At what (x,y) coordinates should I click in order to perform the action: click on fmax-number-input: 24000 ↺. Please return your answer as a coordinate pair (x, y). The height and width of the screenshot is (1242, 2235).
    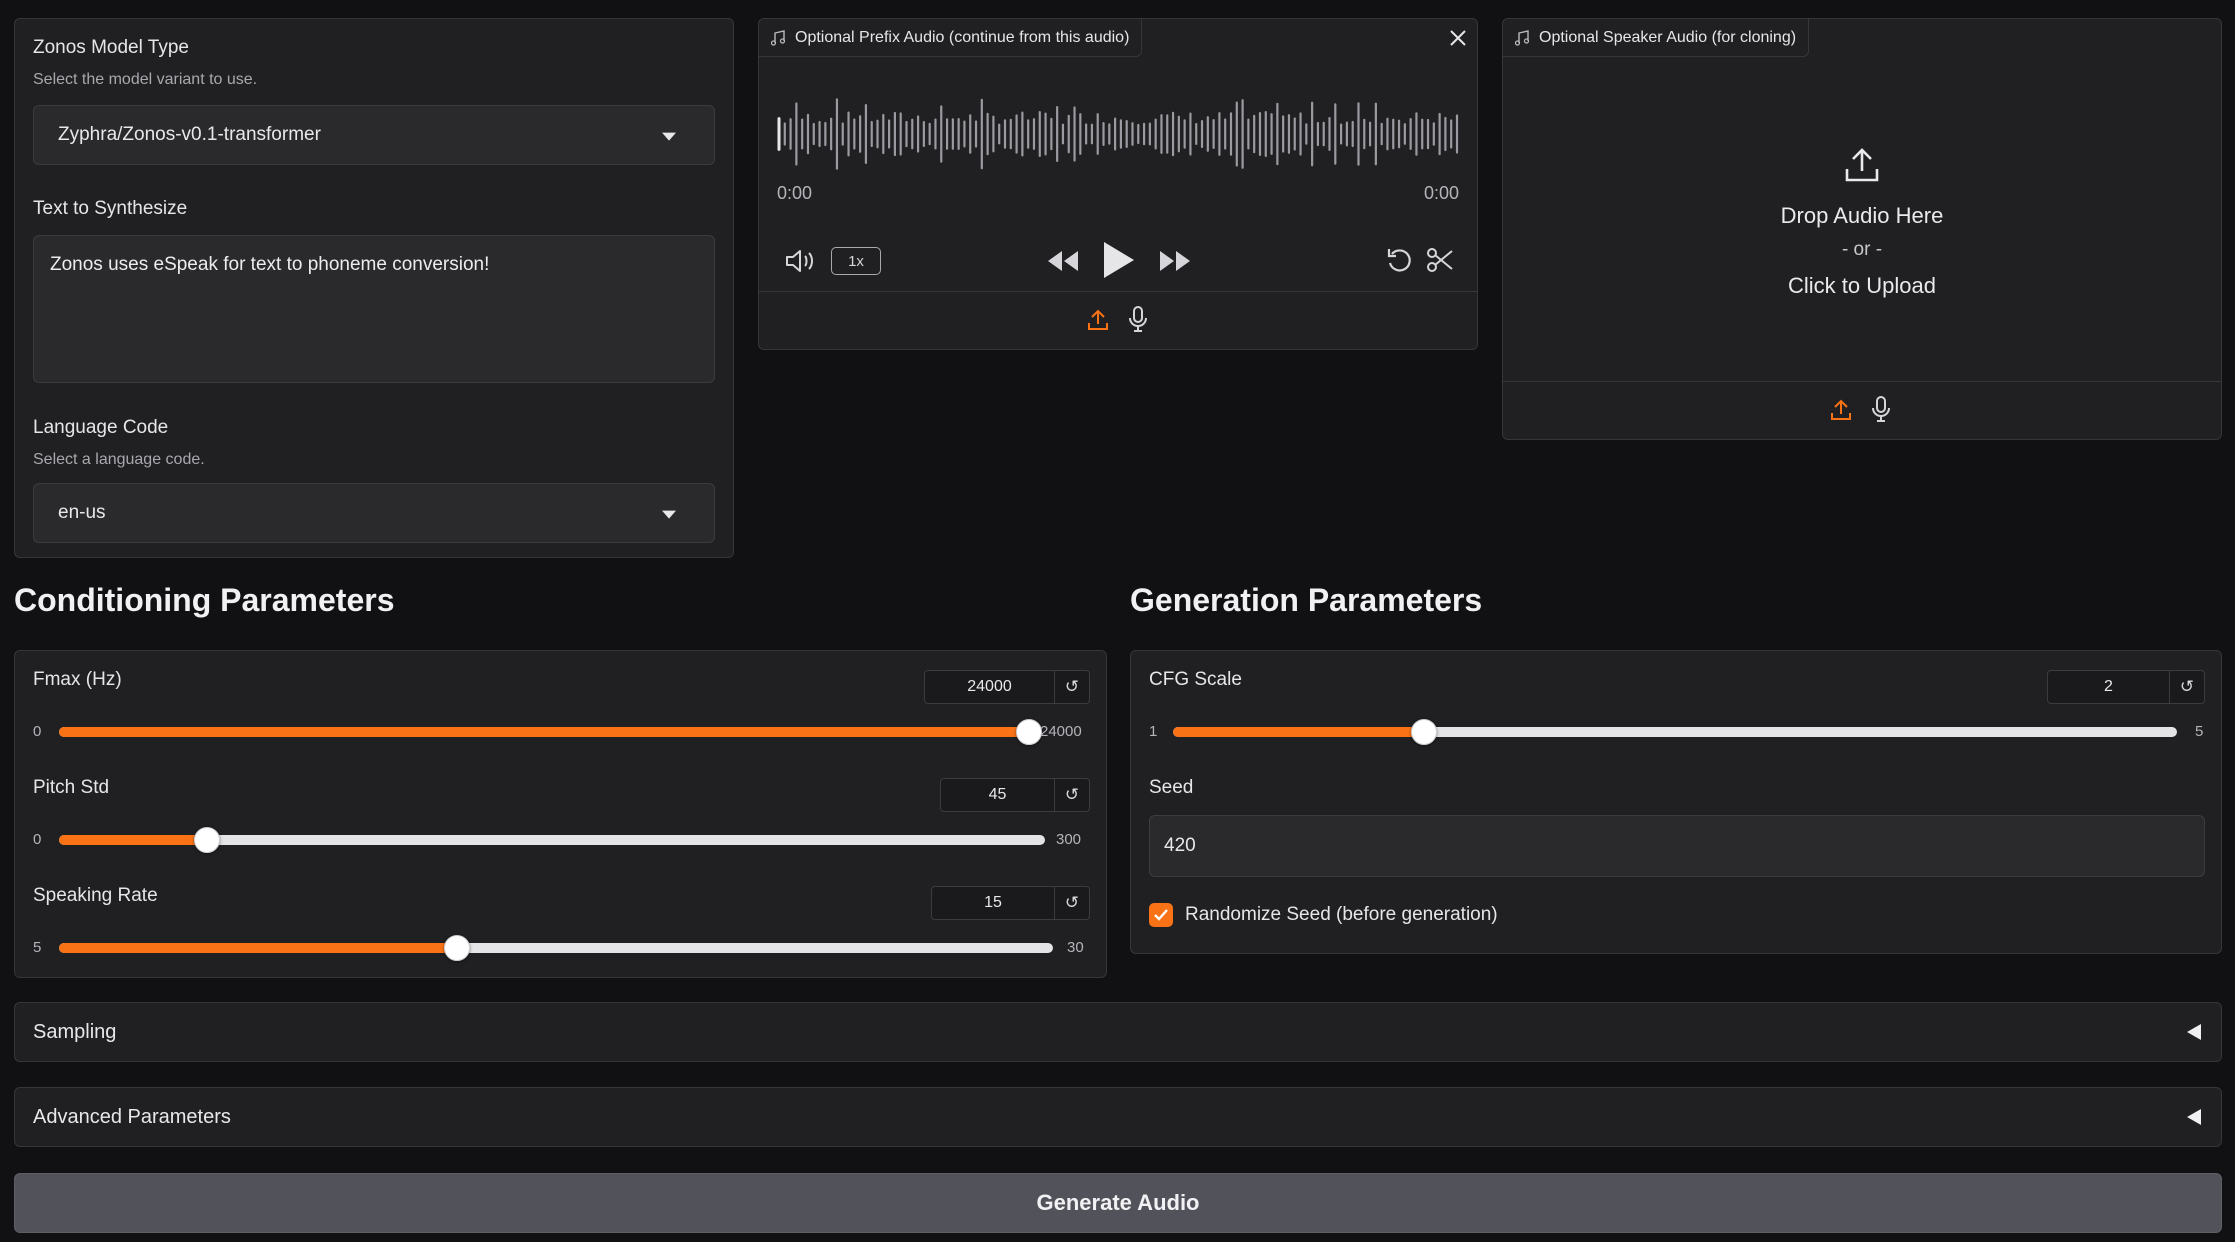
    Looking at the image, I should click on (1007, 687).